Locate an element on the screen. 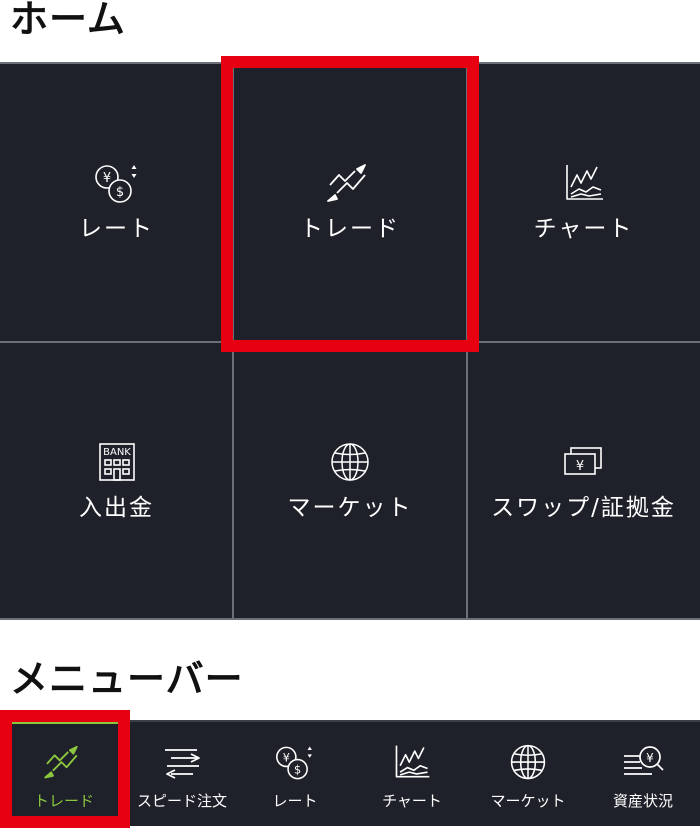 This screenshot has width=700, height=828. menu-item-market: マーケット is located at coordinates (528, 773).